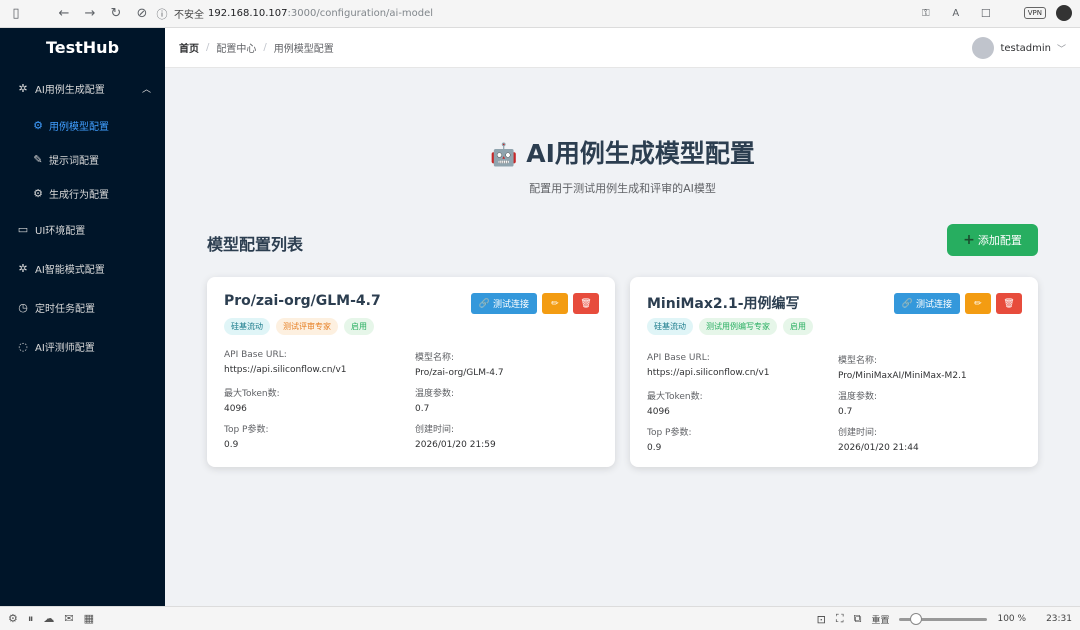 The width and height of the screenshot is (1080, 630). I want to click on sidebar-subitem-label: 用例模型配置, so click(79, 127).